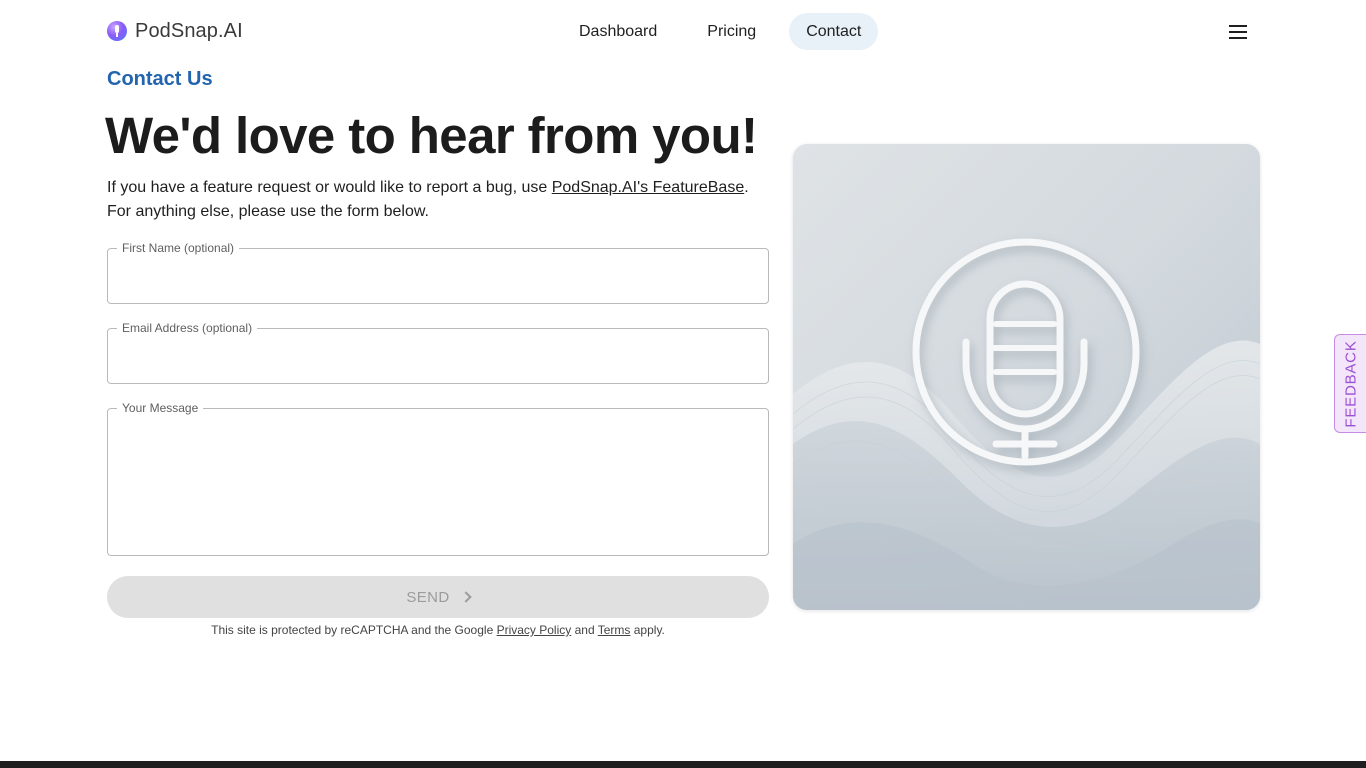 The width and height of the screenshot is (1366, 768). Describe the element at coordinates (160, 408) in the screenshot. I see `message-label: Your Message` at that location.